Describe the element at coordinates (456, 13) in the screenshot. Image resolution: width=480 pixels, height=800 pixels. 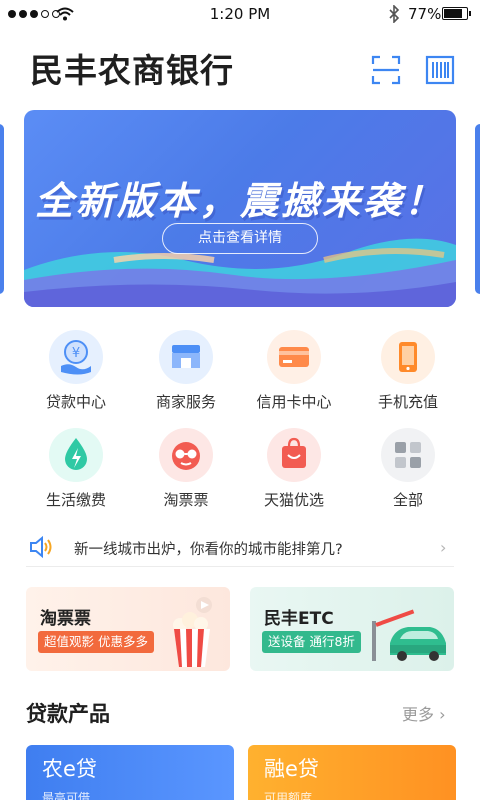
I see `battery-icon` at that location.